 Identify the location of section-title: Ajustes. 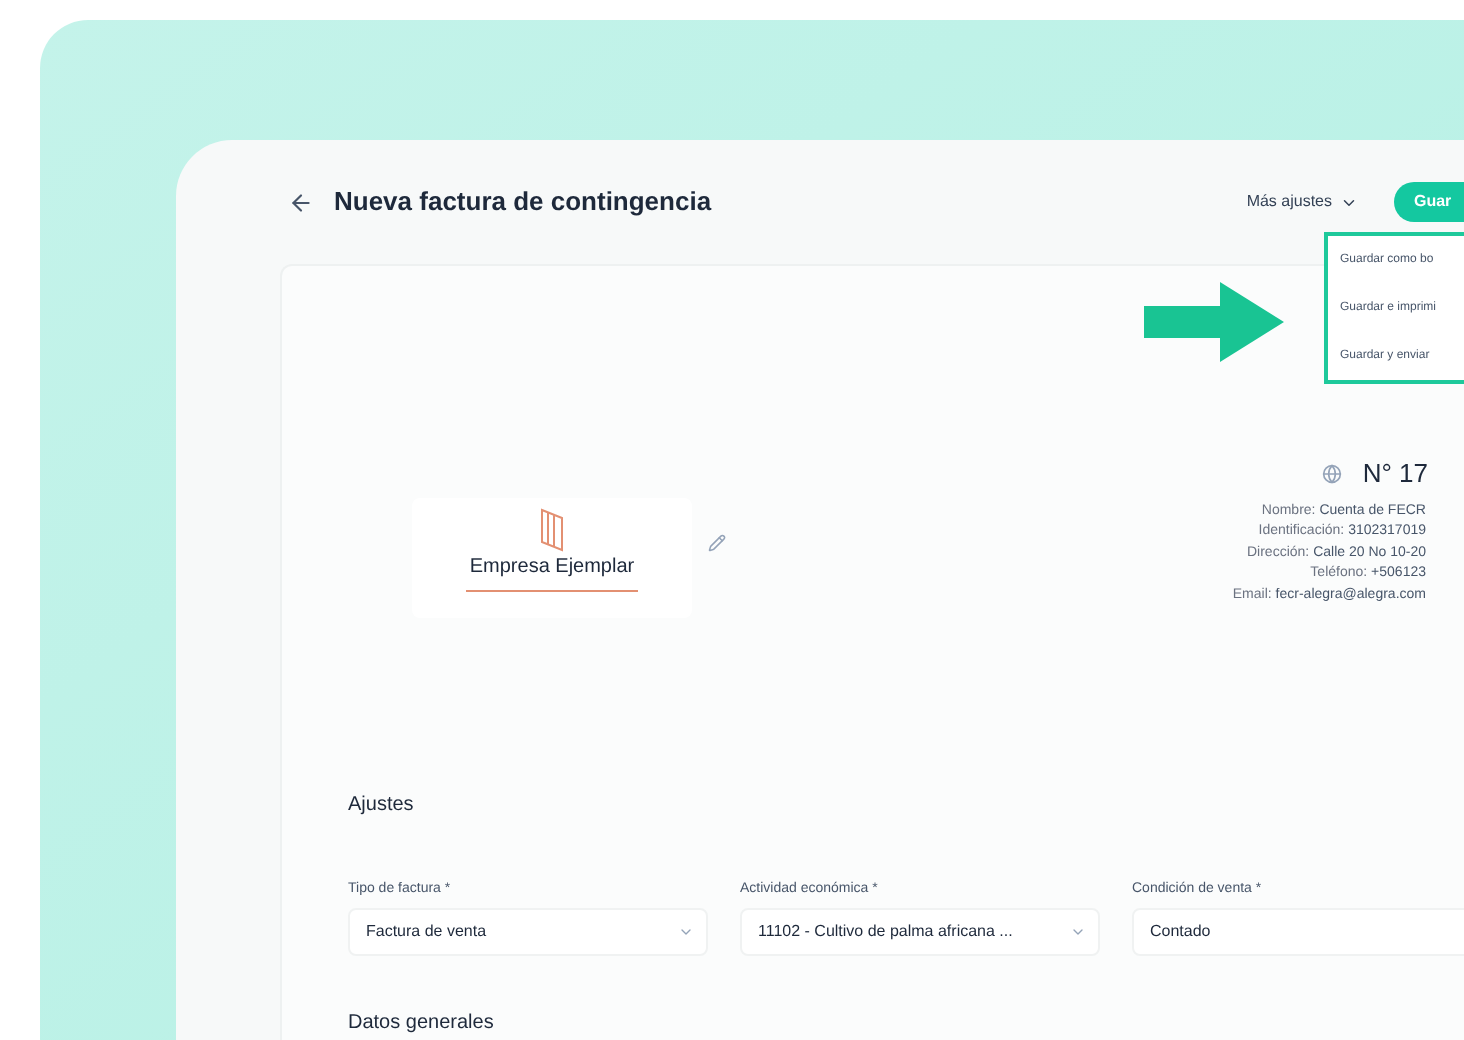
(382, 805).